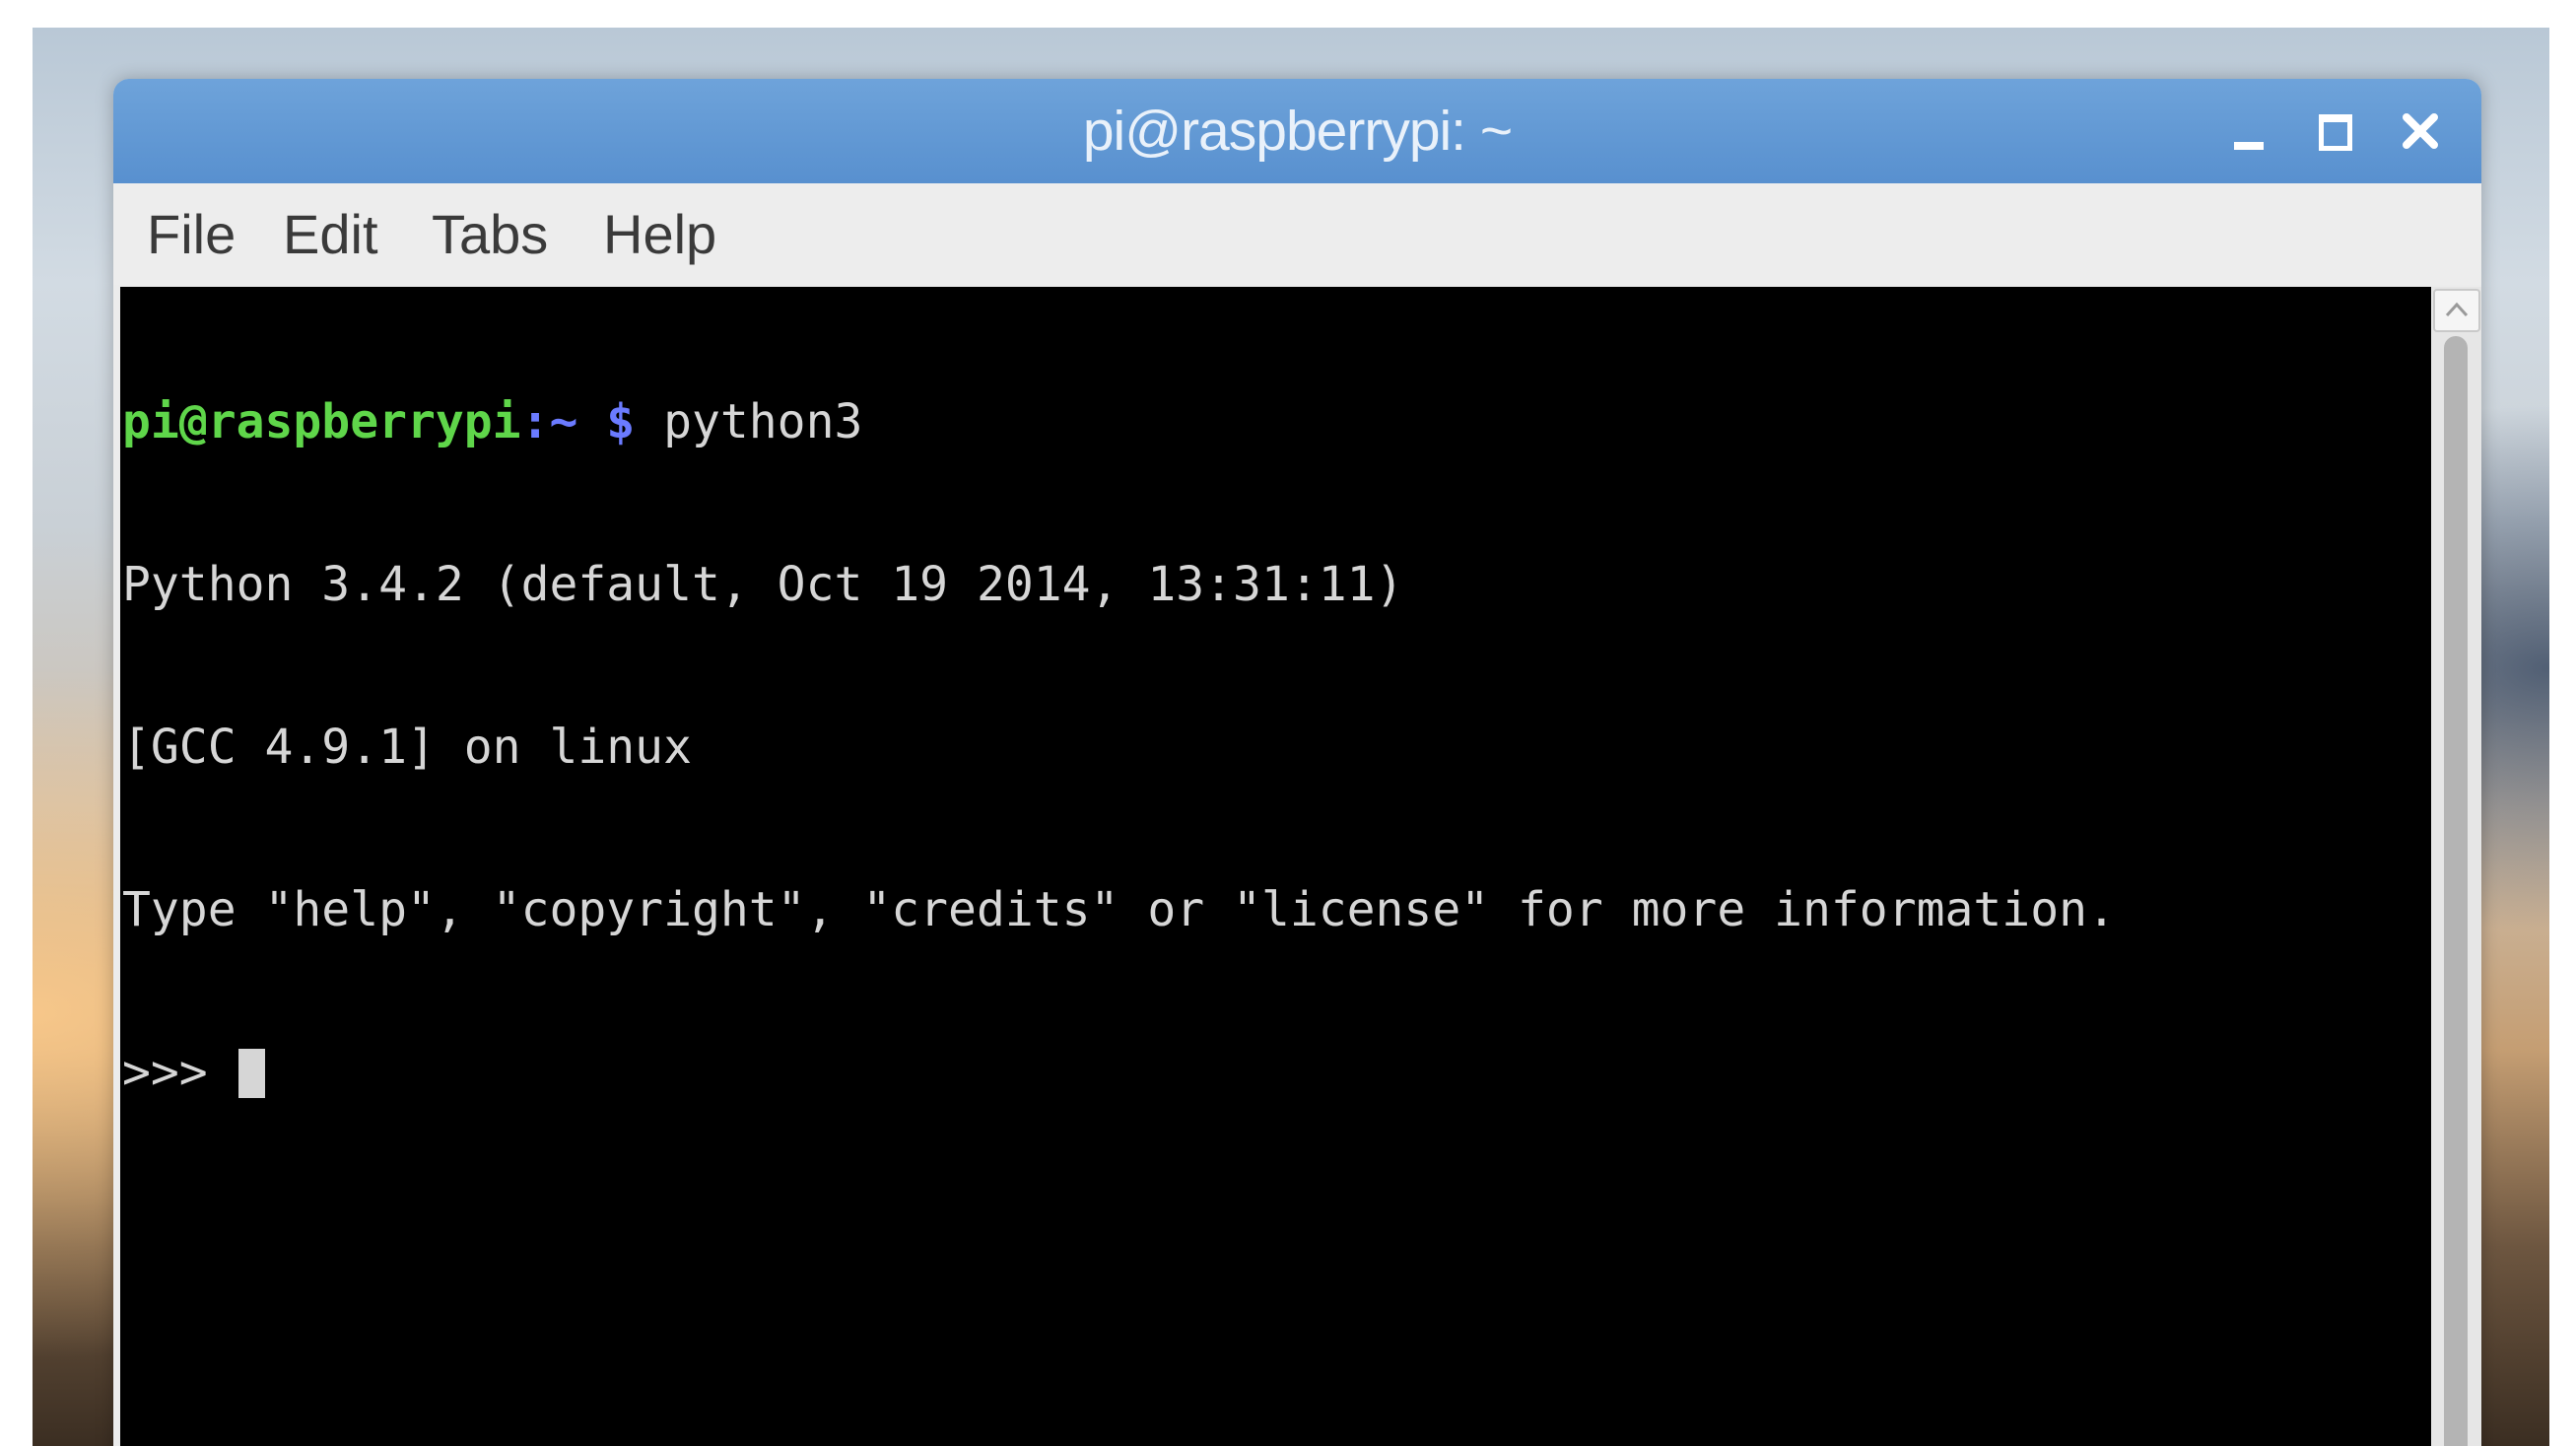  Describe the element at coordinates (1119, 422) in the screenshot. I see `shell-prompt-line: pi@raspberrypi:~ $ python3` at that location.